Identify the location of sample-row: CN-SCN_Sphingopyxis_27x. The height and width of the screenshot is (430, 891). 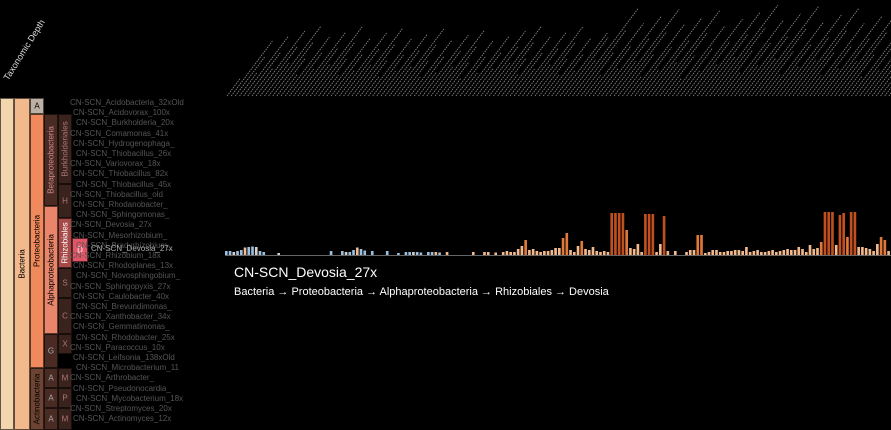
(120, 286).